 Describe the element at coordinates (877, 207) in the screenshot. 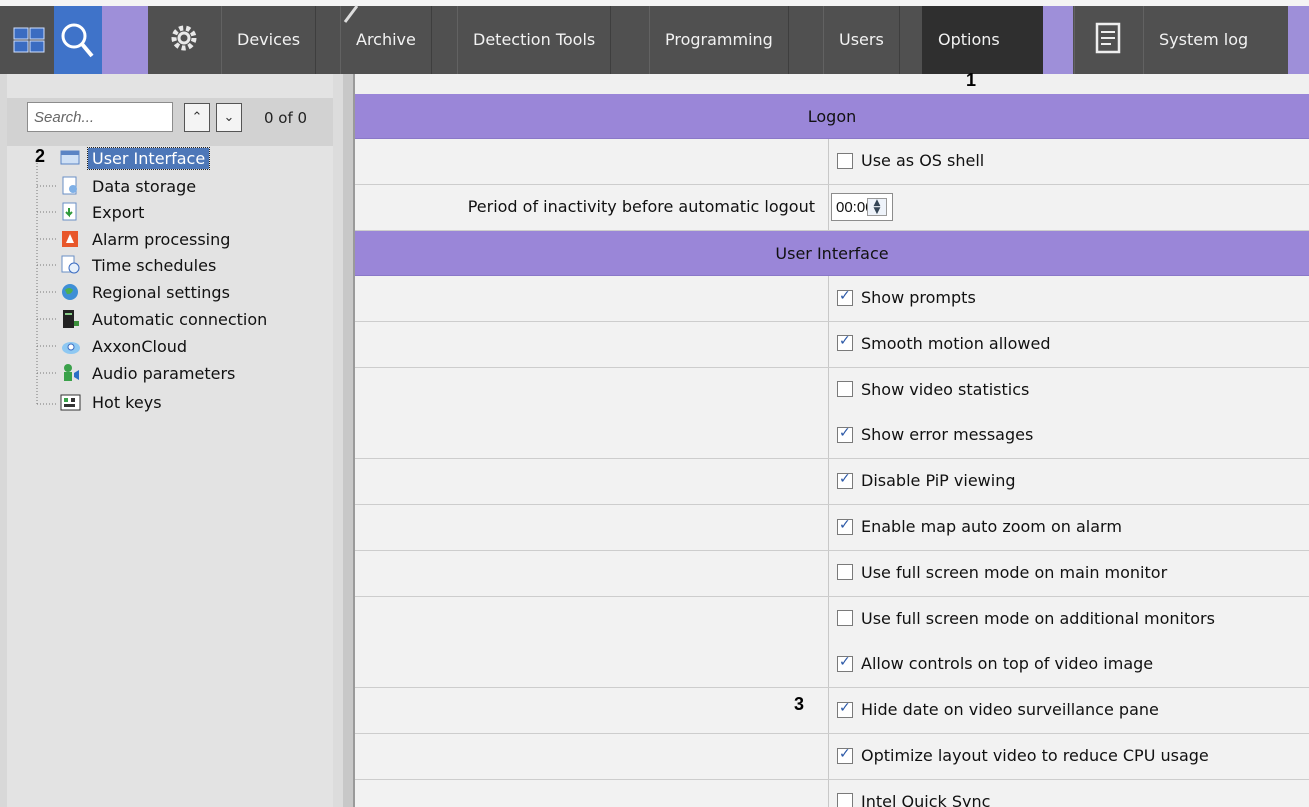

I see `time-spinner-icon: ▲ ▼` at that location.